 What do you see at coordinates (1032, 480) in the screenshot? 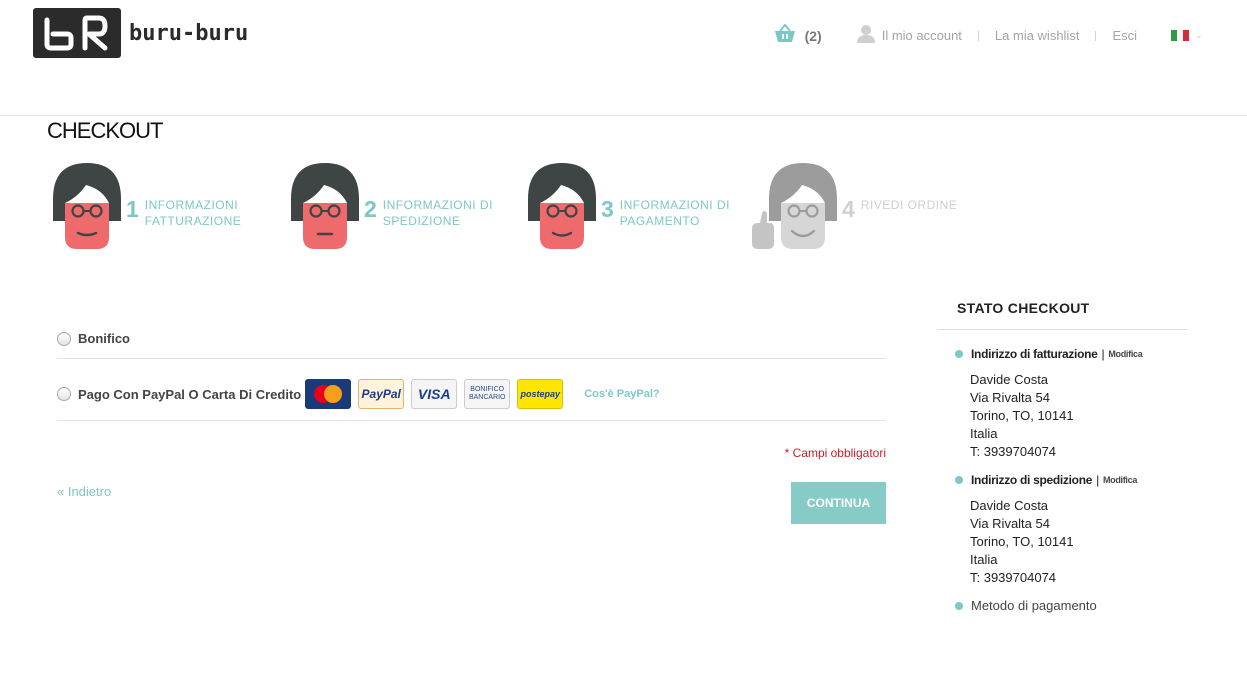
I see `shipping-heading-text: Indirizzo di spedizione` at bounding box center [1032, 480].